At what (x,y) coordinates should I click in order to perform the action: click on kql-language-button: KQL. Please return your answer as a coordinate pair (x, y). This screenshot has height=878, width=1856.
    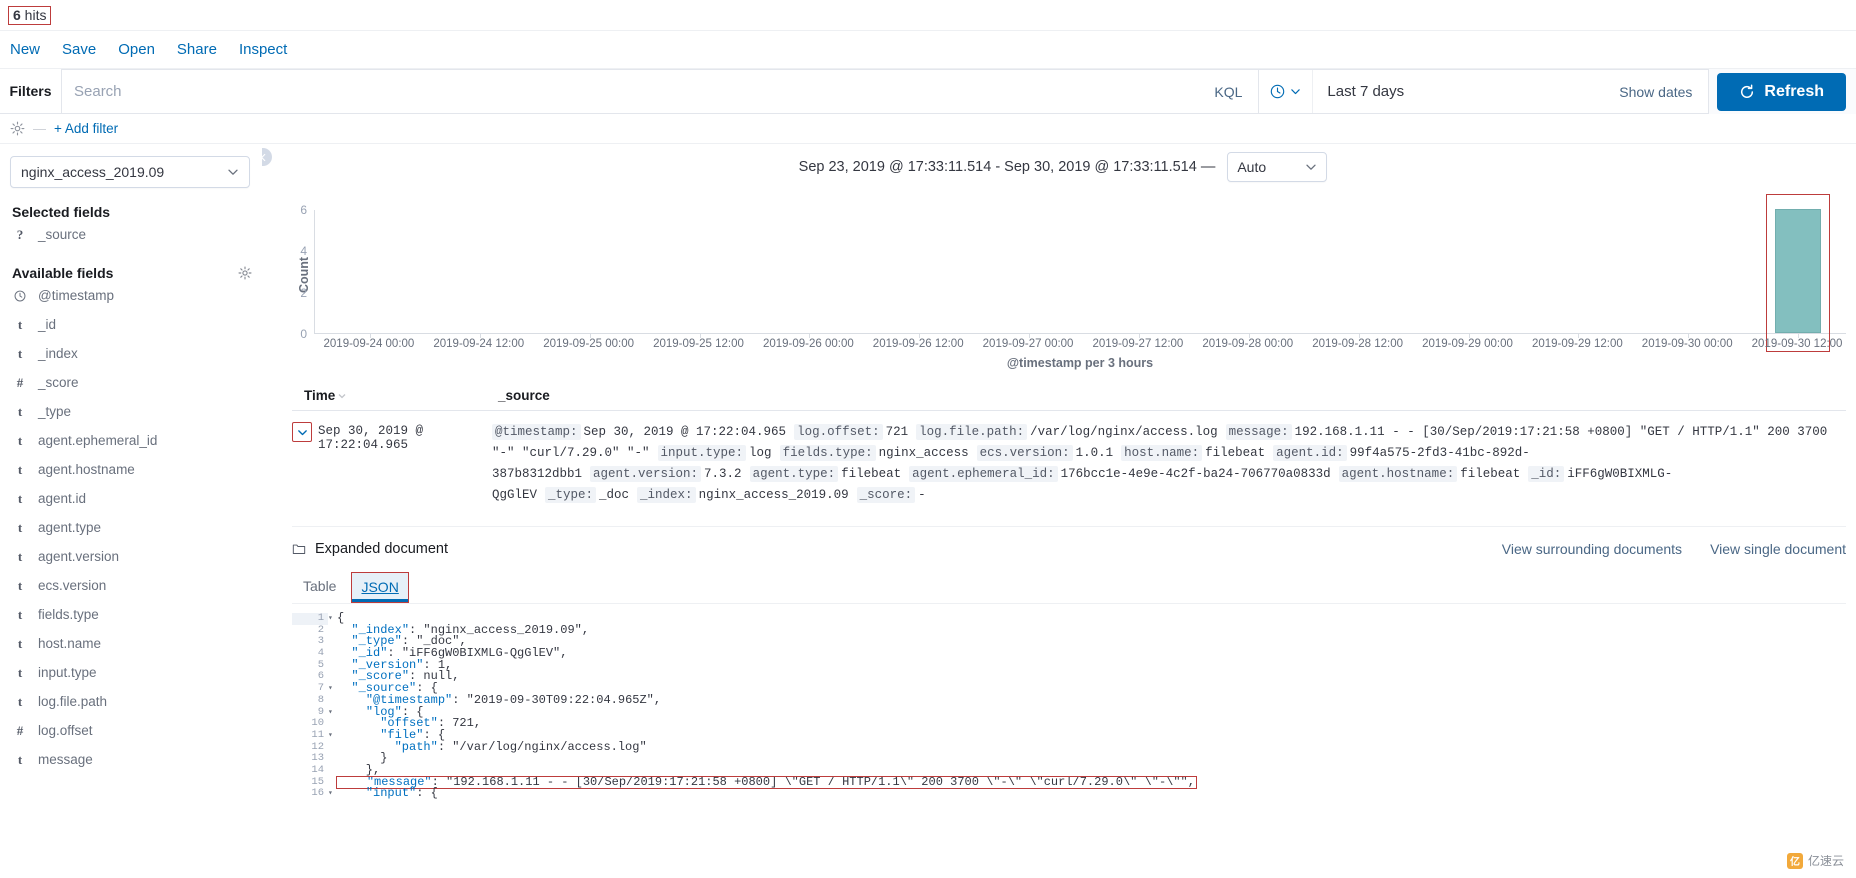
    Looking at the image, I should click on (1226, 92).